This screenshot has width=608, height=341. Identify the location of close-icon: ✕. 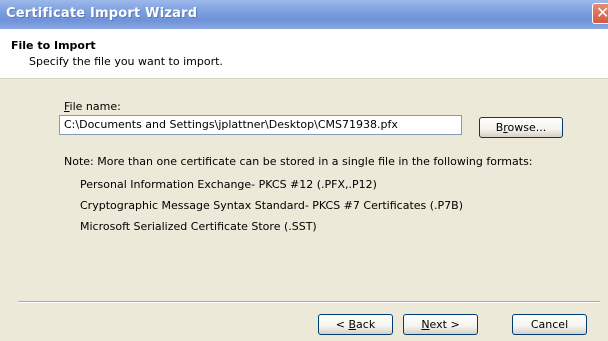
(602, 12).